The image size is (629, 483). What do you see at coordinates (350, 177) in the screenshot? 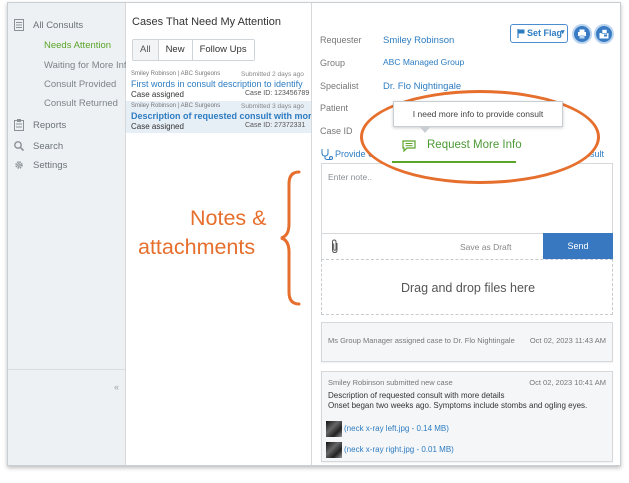
I see `note-input: Enter note..` at bounding box center [350, 177].